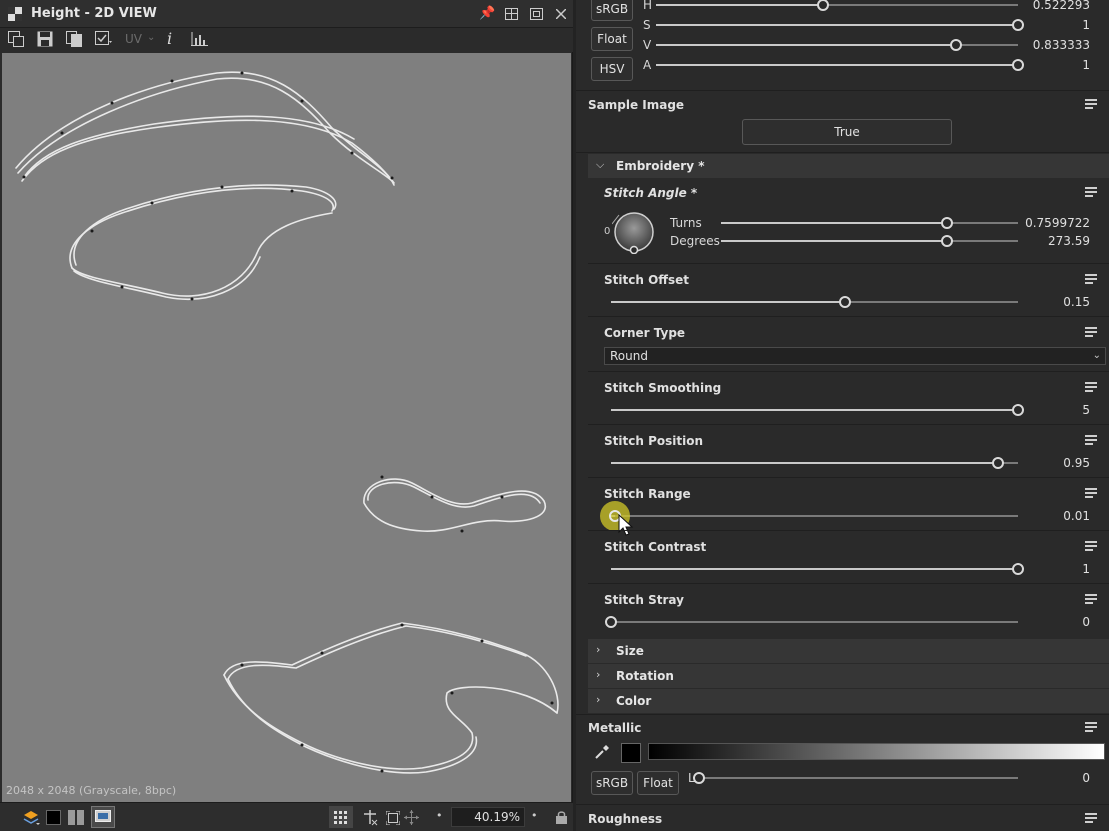 The height and width of the screenshot is (831, 1109). What do you see at coordinates (602, 752) in the screenshot?
I see `eyedropper-icon` at bounding box center [602, 752].